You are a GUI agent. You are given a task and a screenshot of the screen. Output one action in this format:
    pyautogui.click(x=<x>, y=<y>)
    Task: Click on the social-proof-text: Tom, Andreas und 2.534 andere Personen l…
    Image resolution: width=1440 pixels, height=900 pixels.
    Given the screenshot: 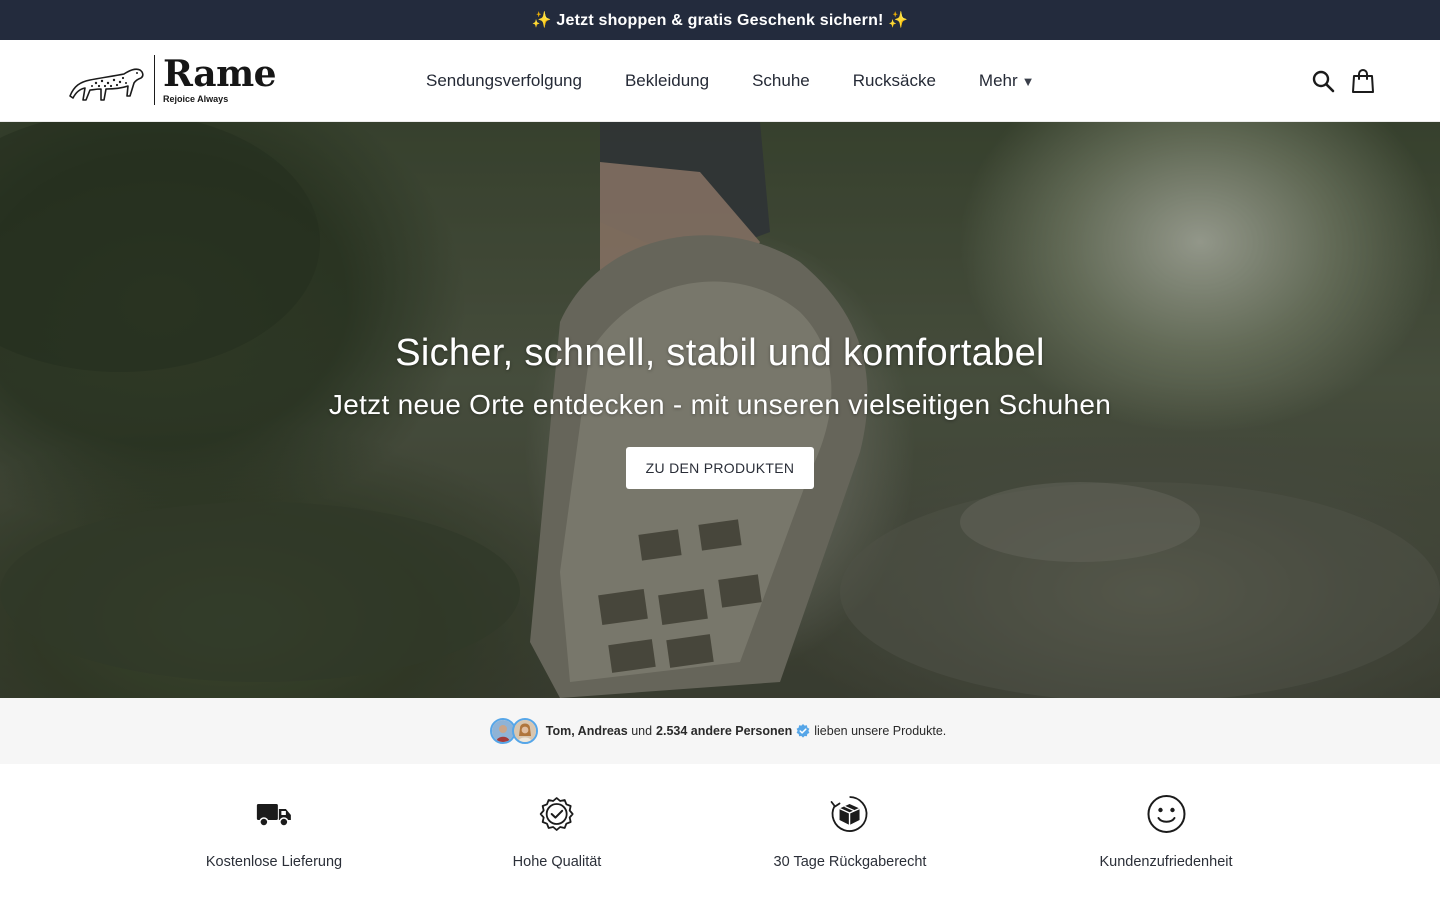 What is the action you would take?
    pyautogui.click(x=748, y=731)
    